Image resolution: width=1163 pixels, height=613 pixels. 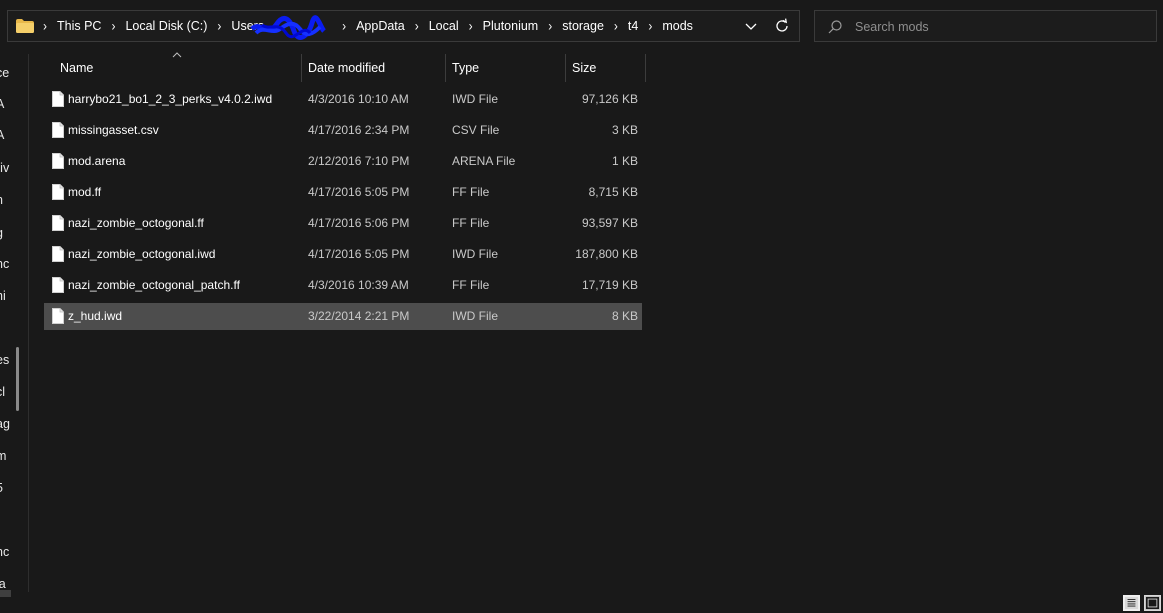 I want to click on pane-divider, so click(x=28, y=323).